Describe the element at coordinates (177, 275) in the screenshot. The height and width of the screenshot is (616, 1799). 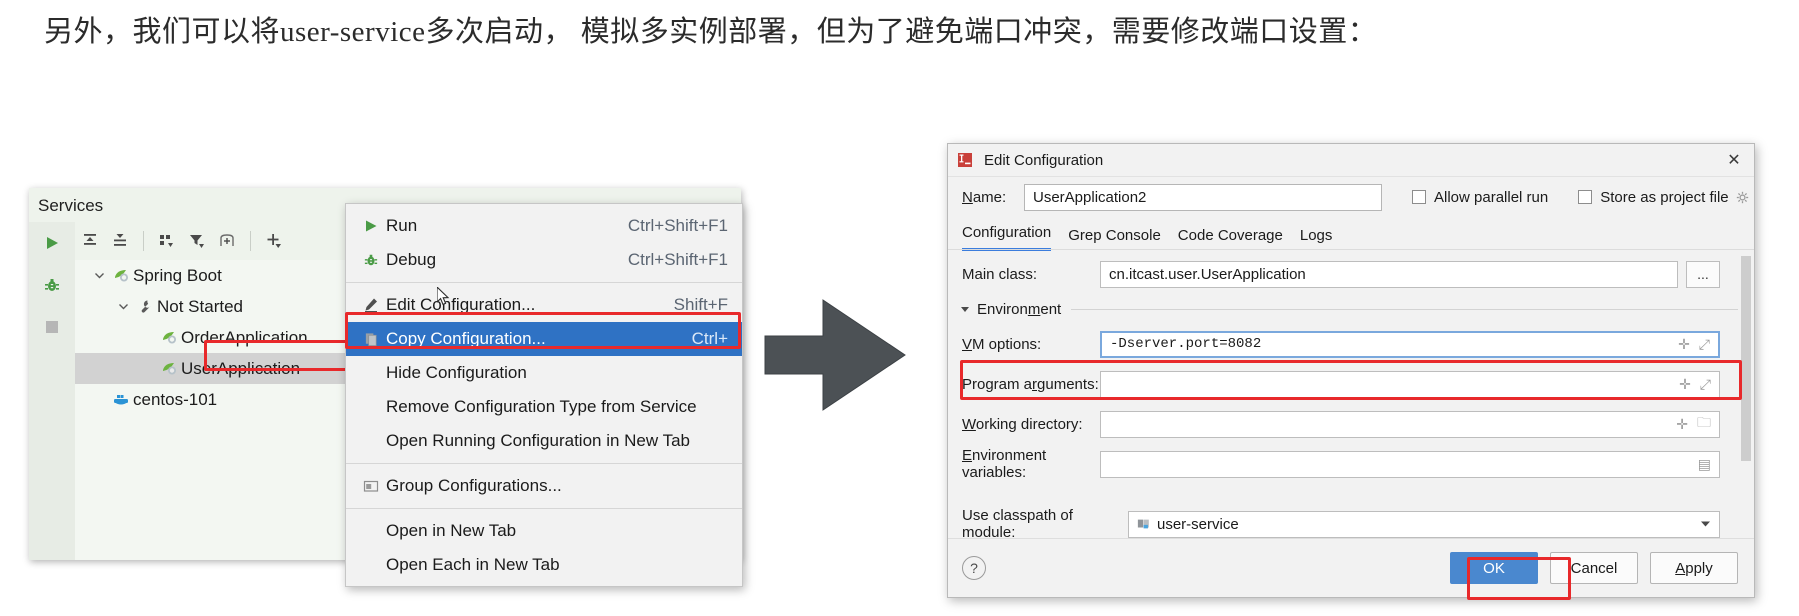
I see `tree-label: Spring Boot` at that location.